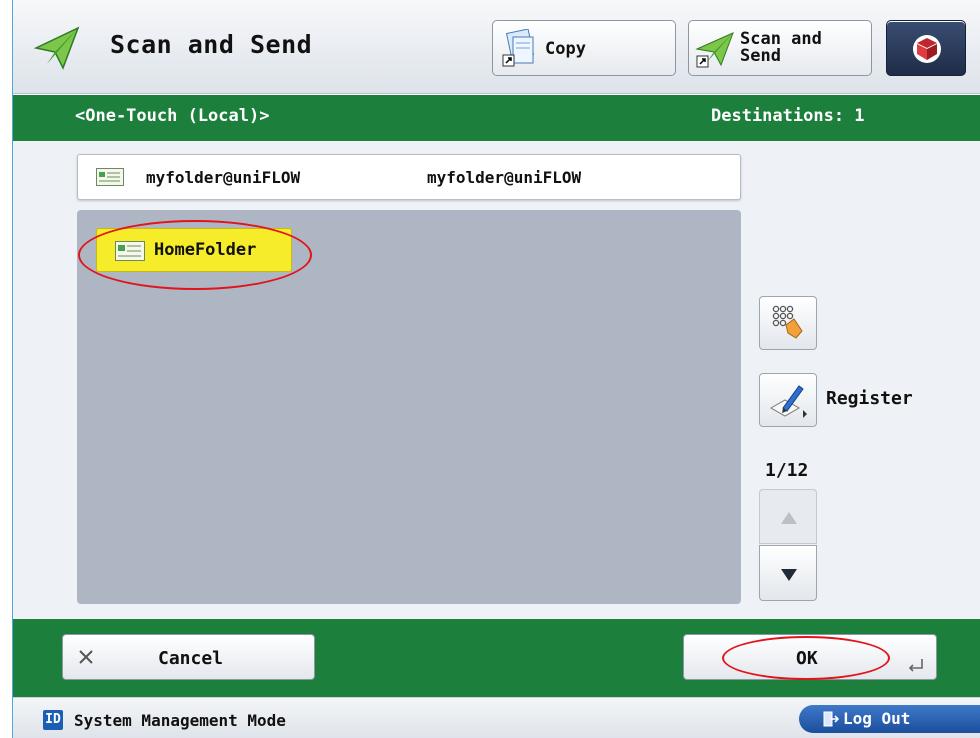  I want to click on arrow-up-icon, so click(789, 519).